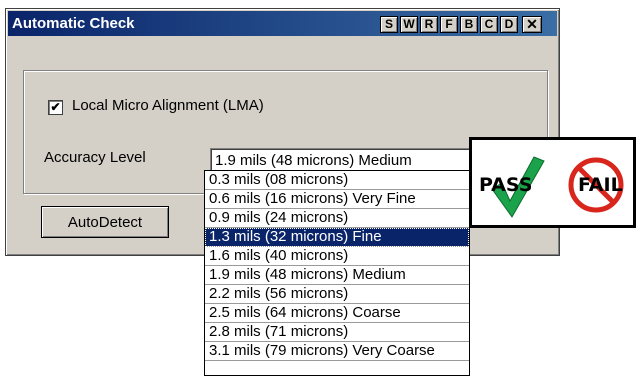 Image resolution: width=636 pixels, height=376 pixels. Describe the element at coordinates (600, 185) in the screenshot. I see `fail-label: FAIL` at that location.